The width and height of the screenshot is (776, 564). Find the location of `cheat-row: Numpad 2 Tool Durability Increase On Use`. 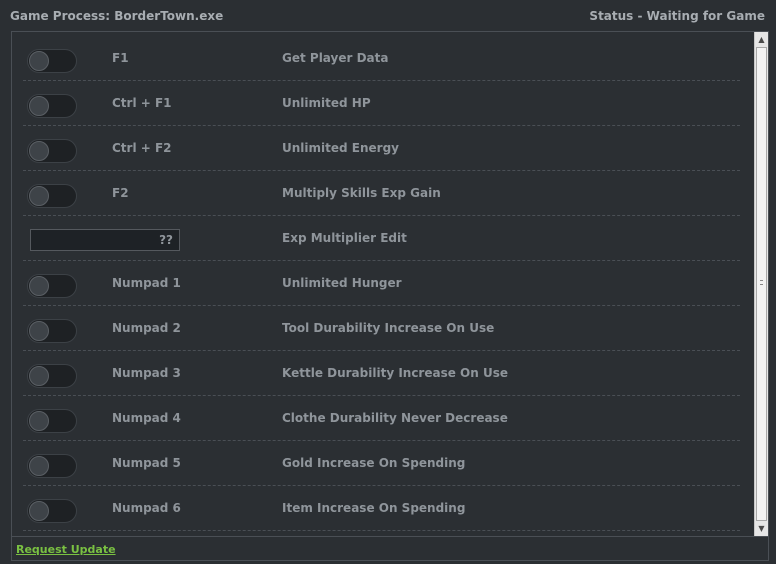

cheat-row: Numpad 2 Tool Durability Increase On Use is located at coordinates (383, 328).